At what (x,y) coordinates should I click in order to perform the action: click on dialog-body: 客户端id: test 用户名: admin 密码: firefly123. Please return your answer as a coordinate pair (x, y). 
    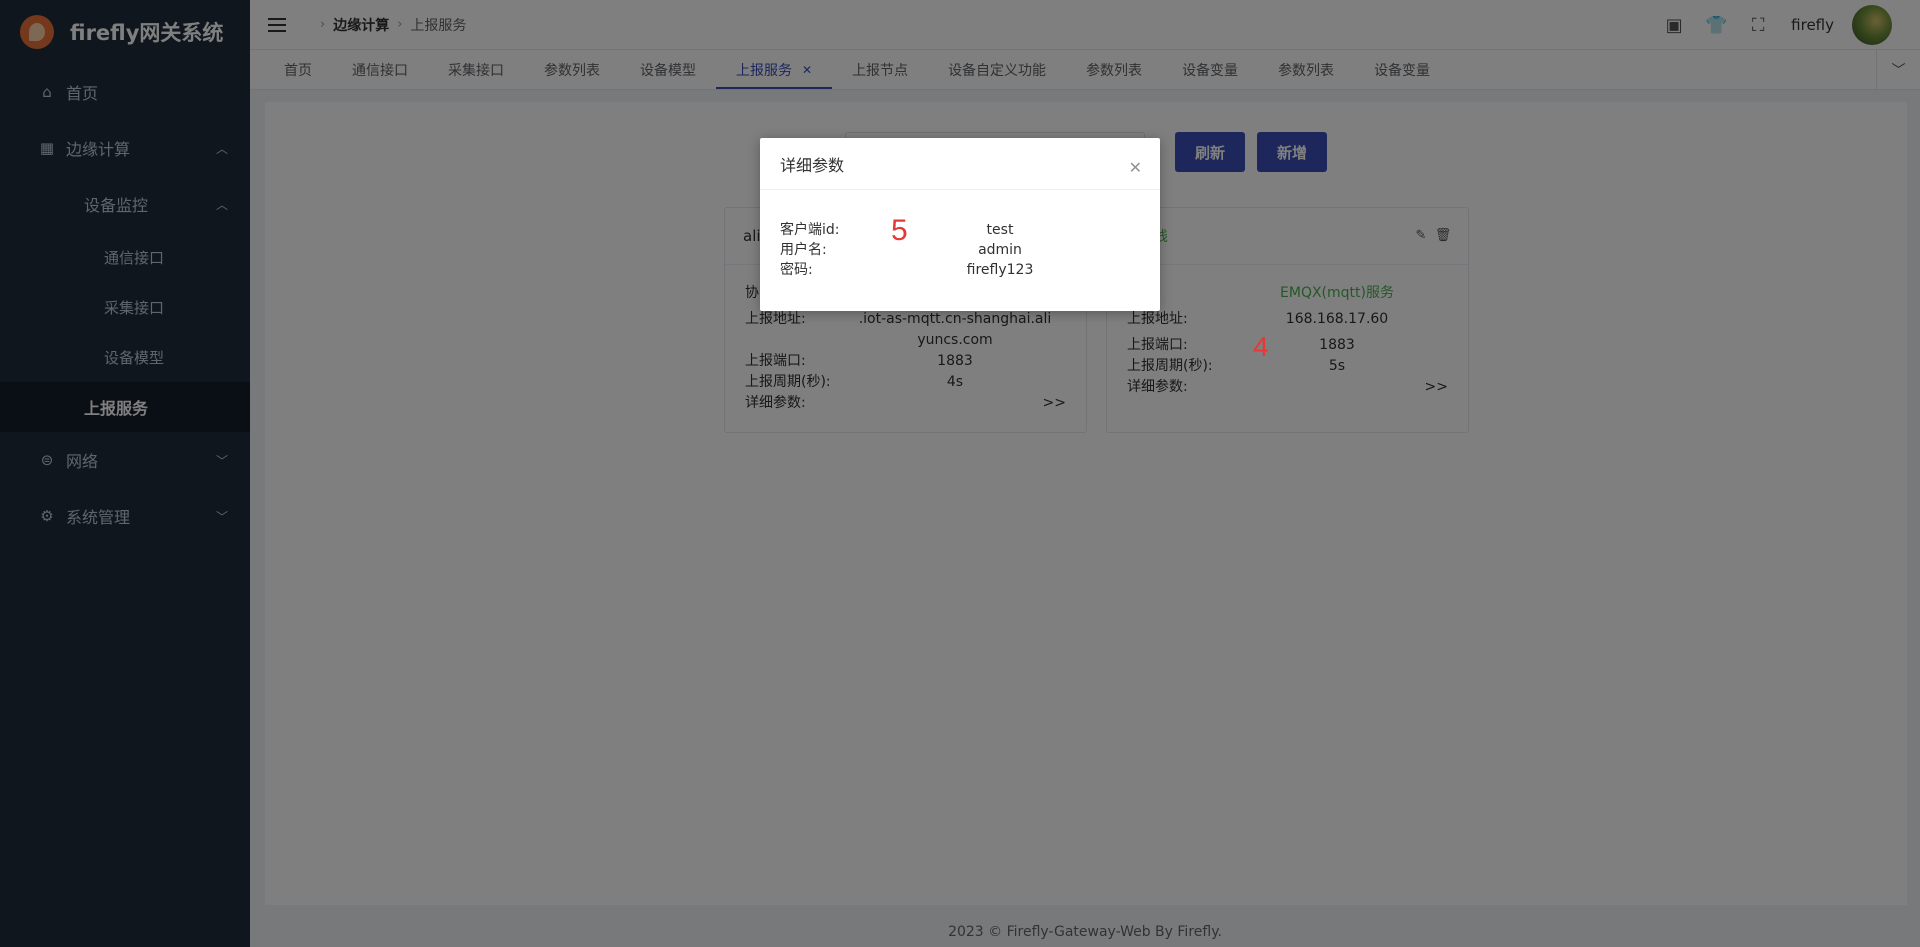
    Looking at the image, I should click on (960, 235).